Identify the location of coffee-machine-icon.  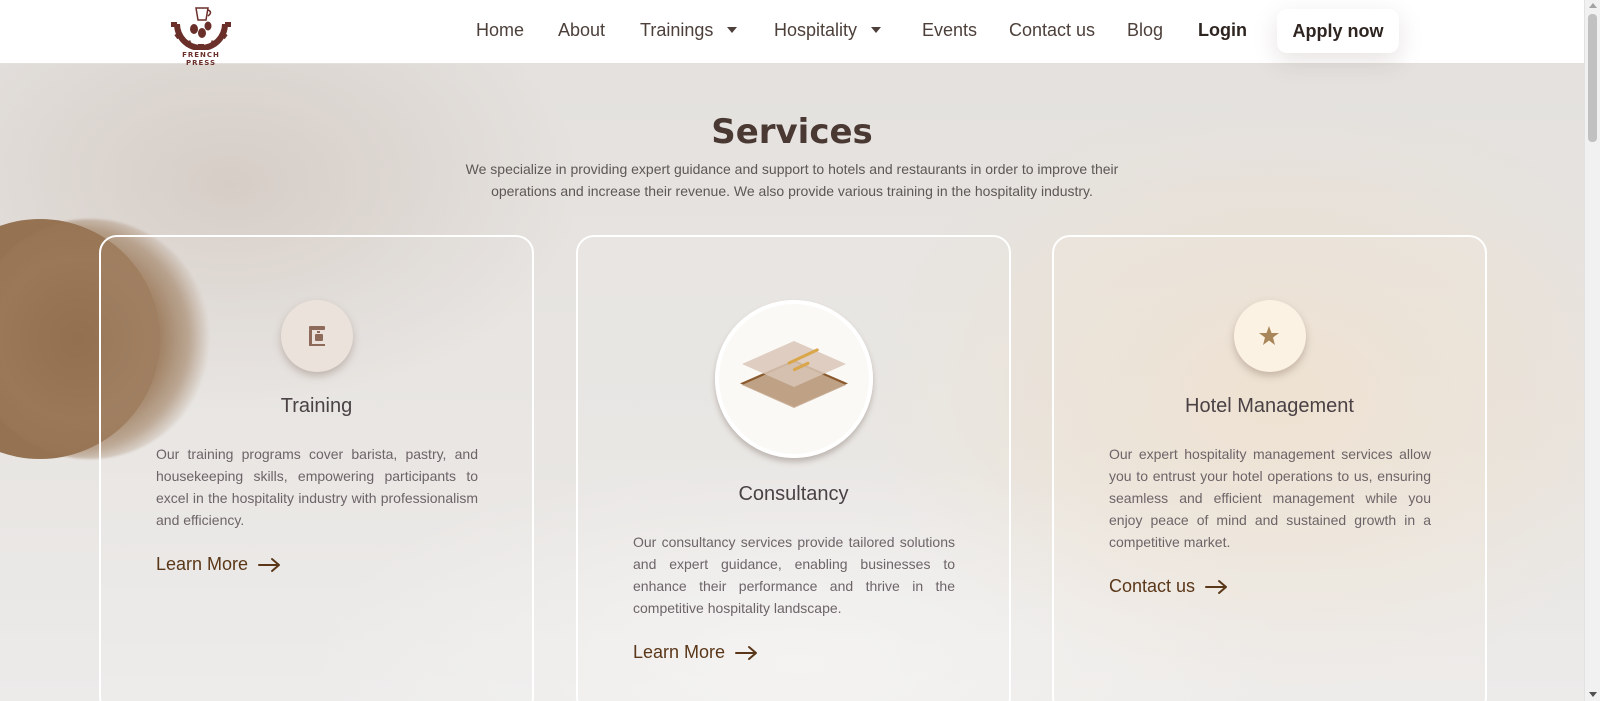
(316, 336).